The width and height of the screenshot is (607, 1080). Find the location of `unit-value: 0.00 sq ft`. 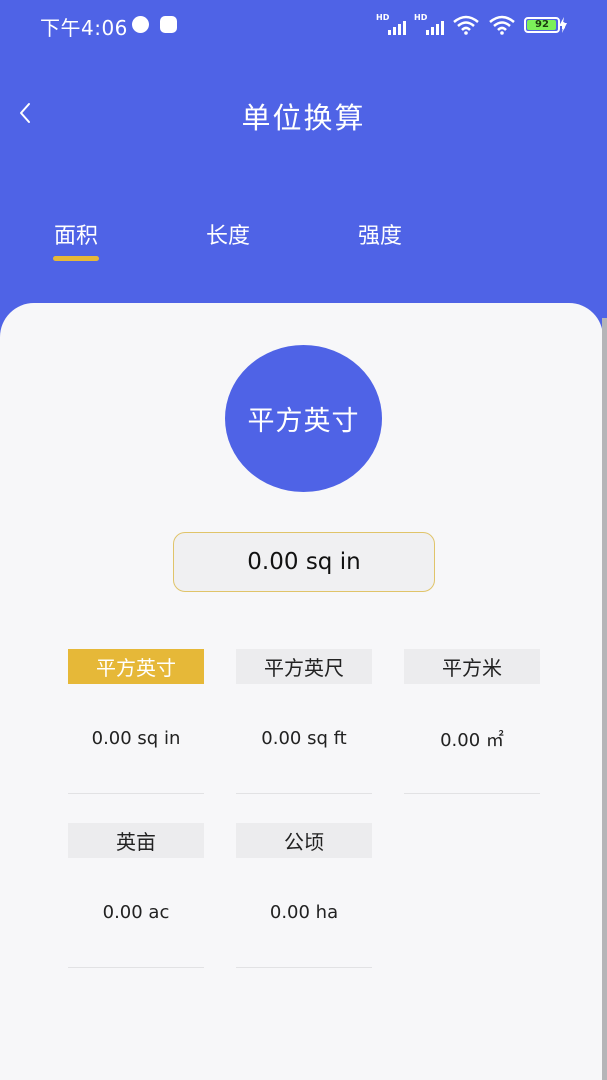

unit-value: 0.00 sq ft is located at coordinates (304, 739).